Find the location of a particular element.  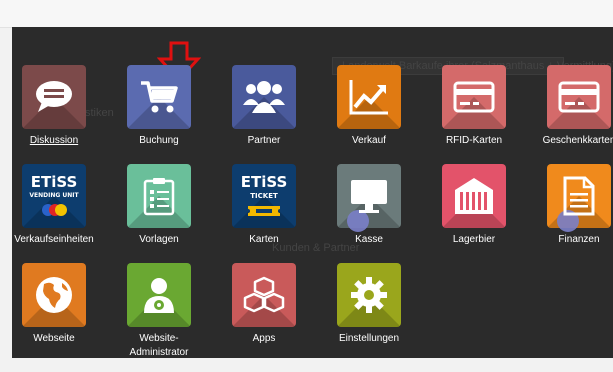

app-verkaufseinheiten: ETiSS VENDING UNIT Verkaufseinheiten is located at coordinates (60, 205).